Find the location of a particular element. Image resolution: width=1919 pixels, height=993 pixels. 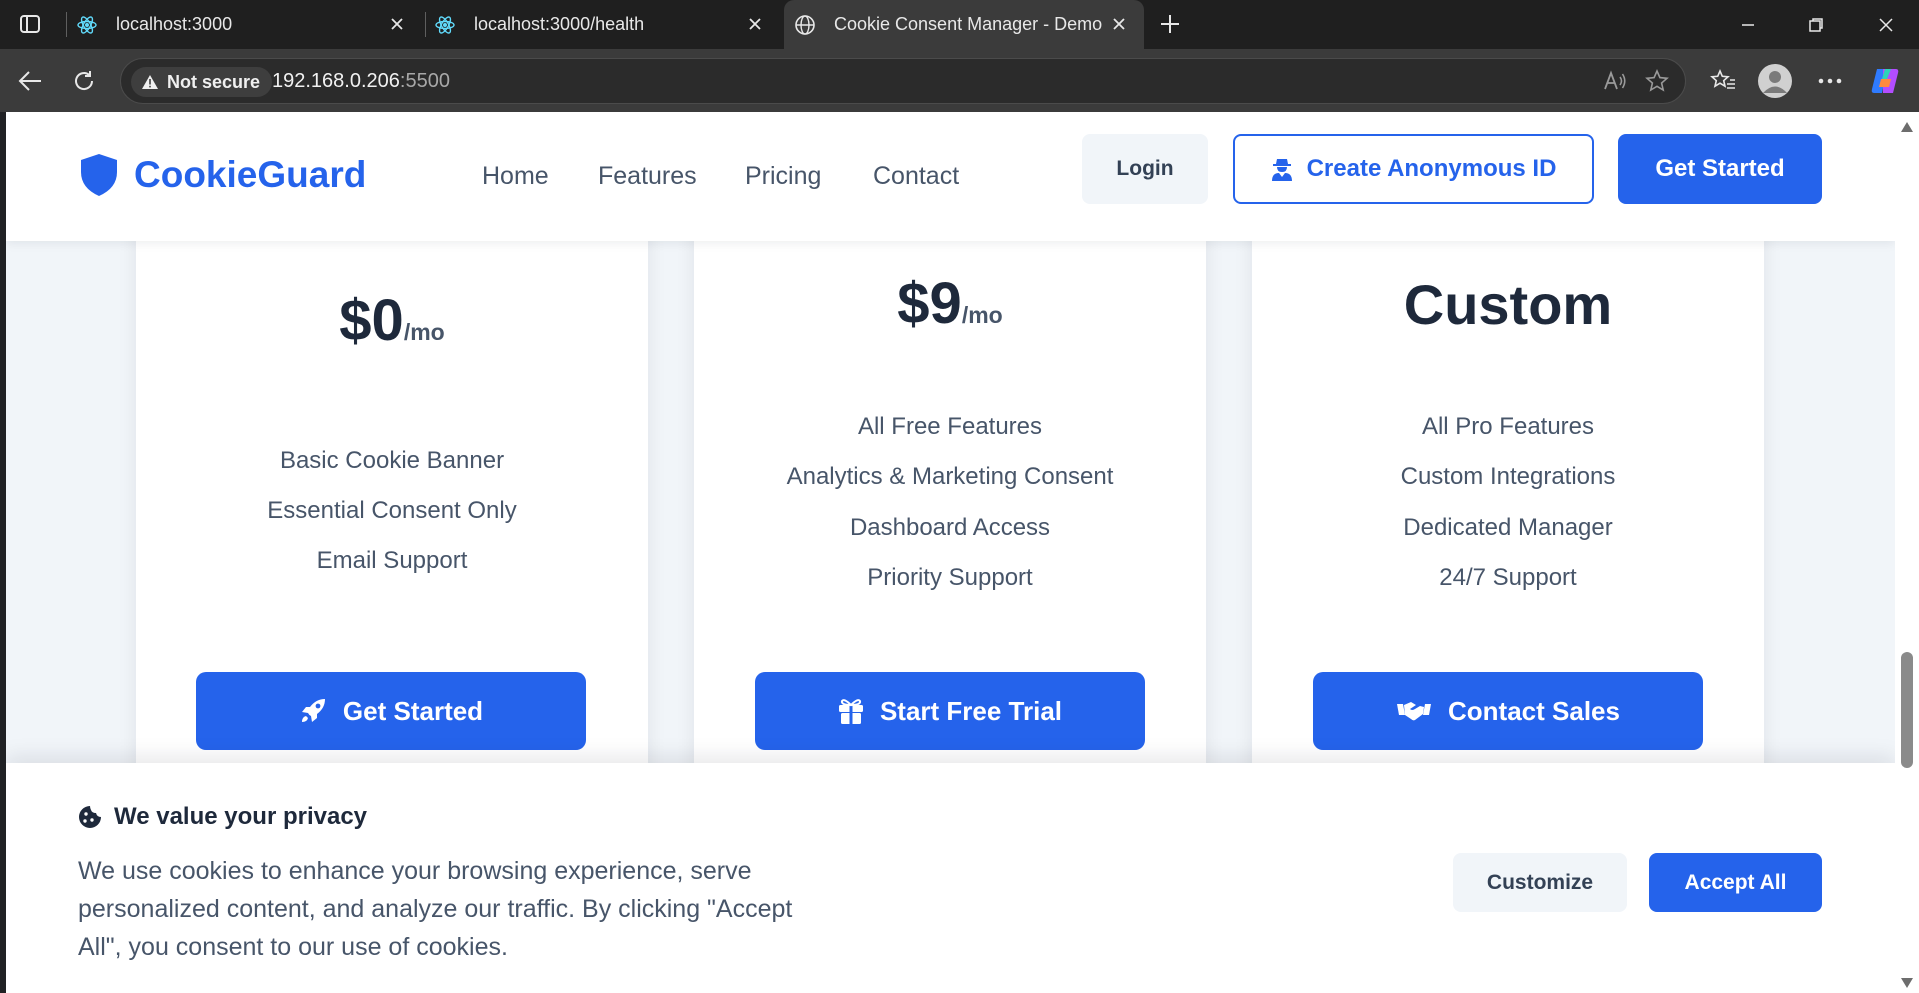

url-text: 192.168.0.206:5500 is located at coordinates (361, 81).